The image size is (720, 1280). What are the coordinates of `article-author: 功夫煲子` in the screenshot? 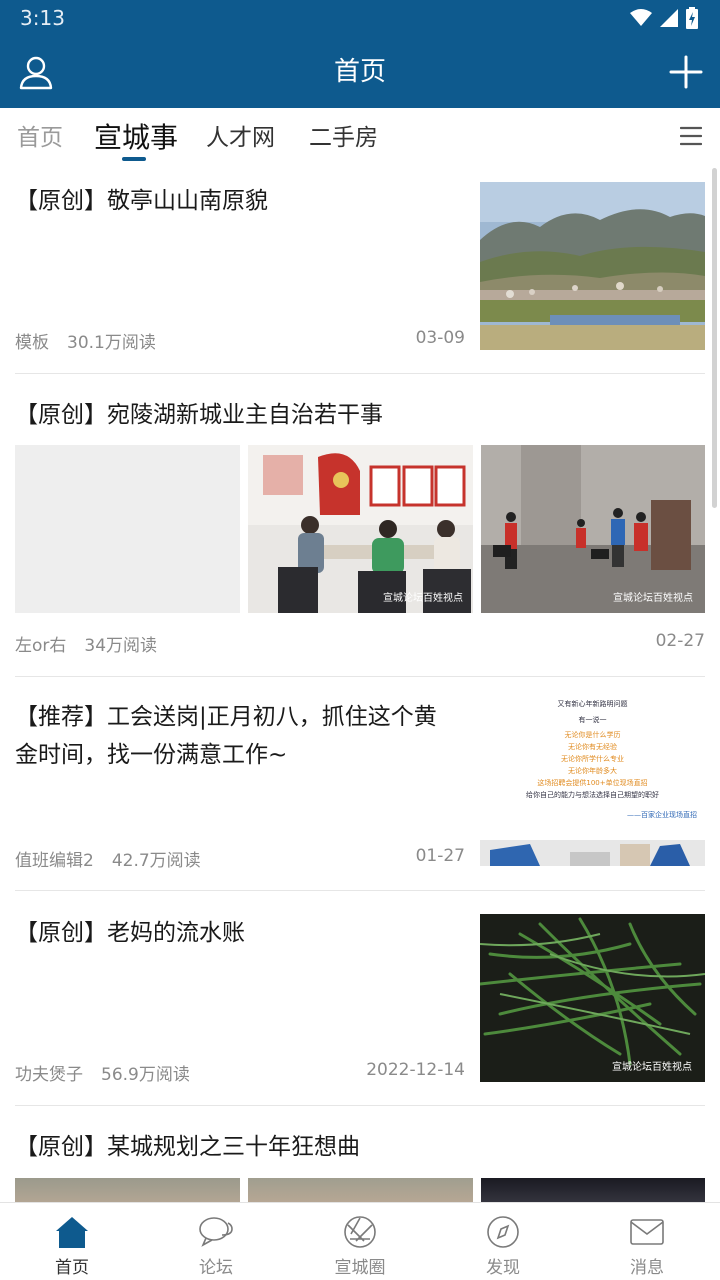 It's located at (49, 1075).